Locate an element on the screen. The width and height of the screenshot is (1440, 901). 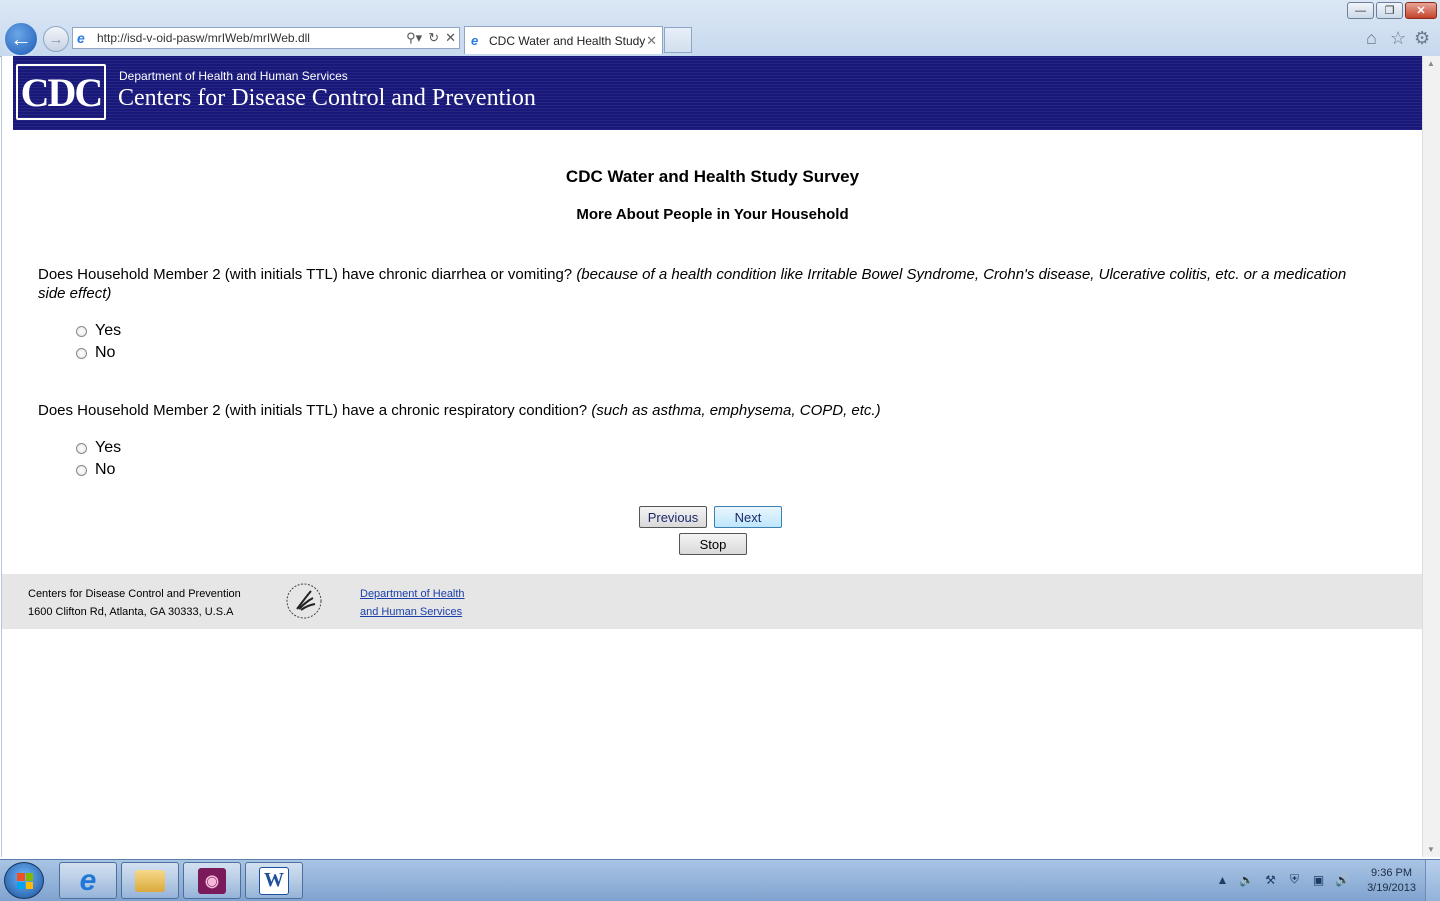
q1-option-no: No is located at coordinates (95, 353).